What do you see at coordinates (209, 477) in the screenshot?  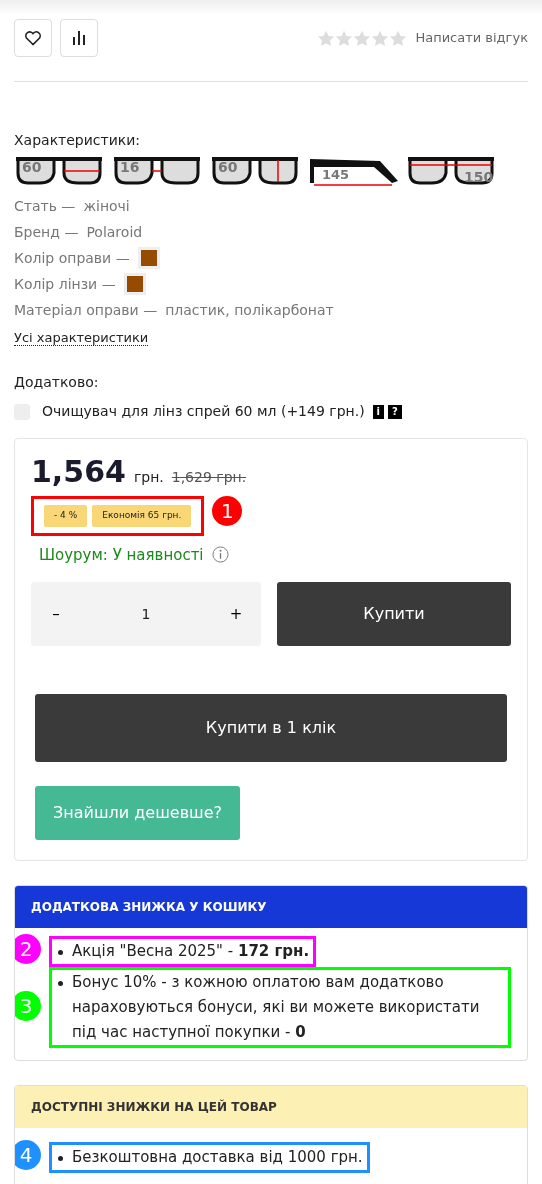 I see `old-price: 1,629 грн.` at bounding box center [209, 477].